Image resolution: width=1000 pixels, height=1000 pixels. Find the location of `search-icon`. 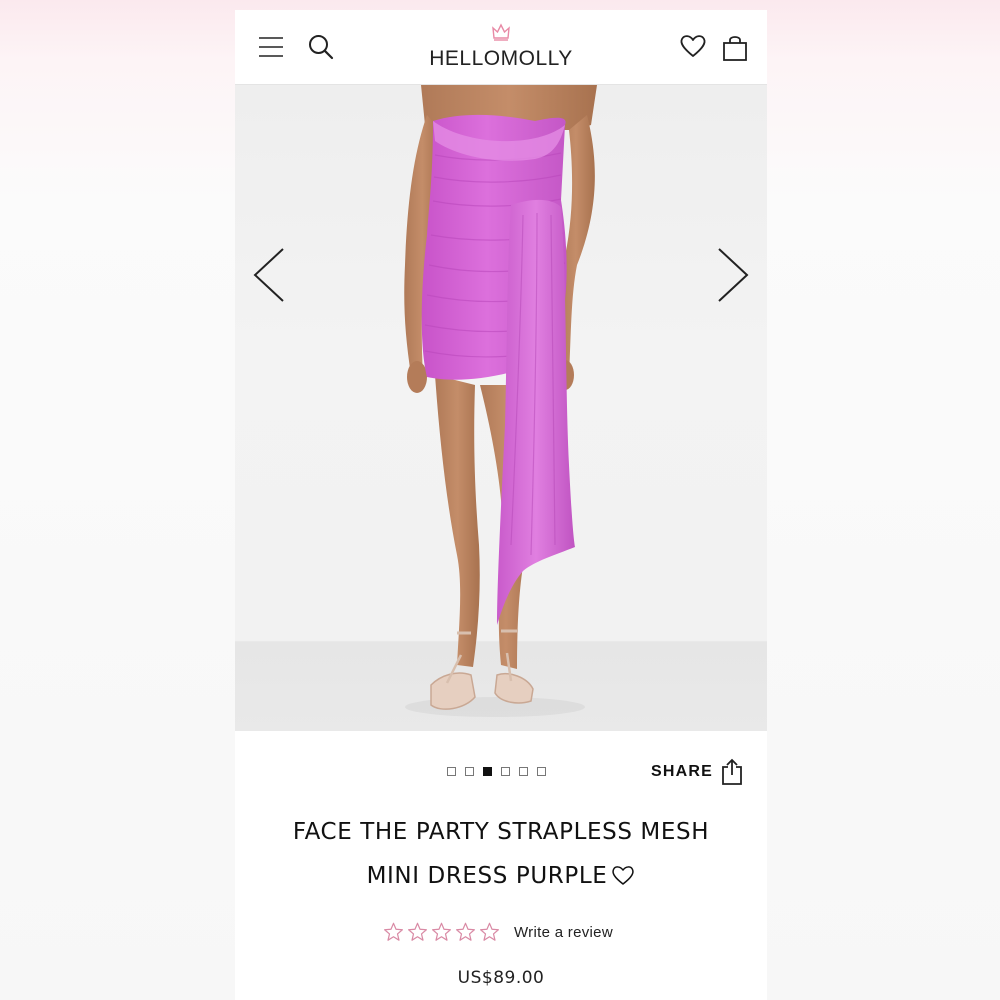

search-icon is located at coordinates (321, 47).